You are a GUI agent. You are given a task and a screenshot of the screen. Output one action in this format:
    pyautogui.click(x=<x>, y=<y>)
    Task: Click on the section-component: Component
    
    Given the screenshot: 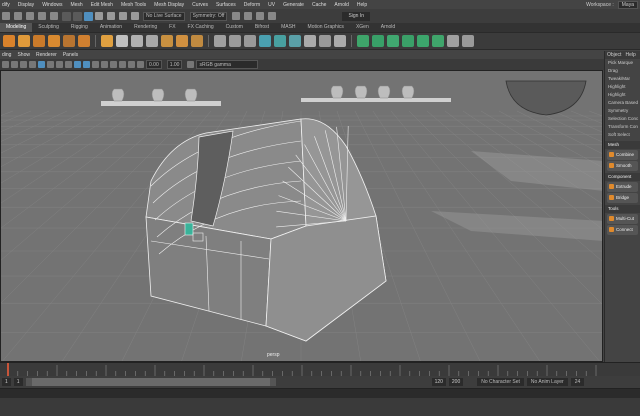 What is the action you would take?
    pyautogui.click(x=622, y=177)
    